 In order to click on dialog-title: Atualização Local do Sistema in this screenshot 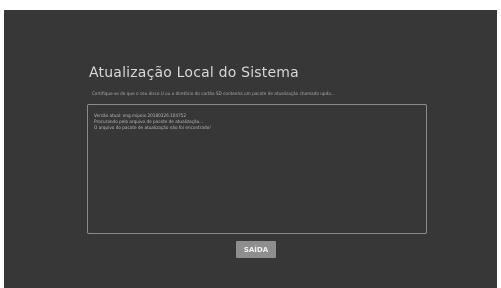, I will do `click(194, 73)`.